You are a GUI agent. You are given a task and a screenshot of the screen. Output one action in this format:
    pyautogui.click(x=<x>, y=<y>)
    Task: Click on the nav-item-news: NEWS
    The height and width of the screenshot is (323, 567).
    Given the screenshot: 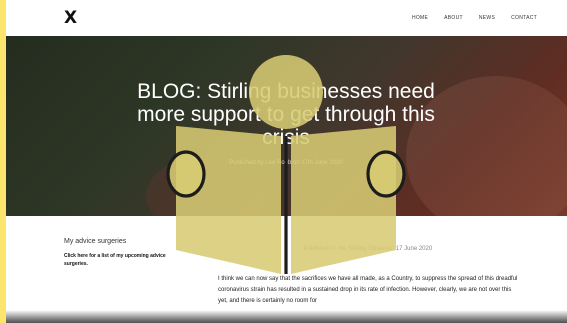 What is the action you would take?
    pyautogui.click(x=487, y=18)
    